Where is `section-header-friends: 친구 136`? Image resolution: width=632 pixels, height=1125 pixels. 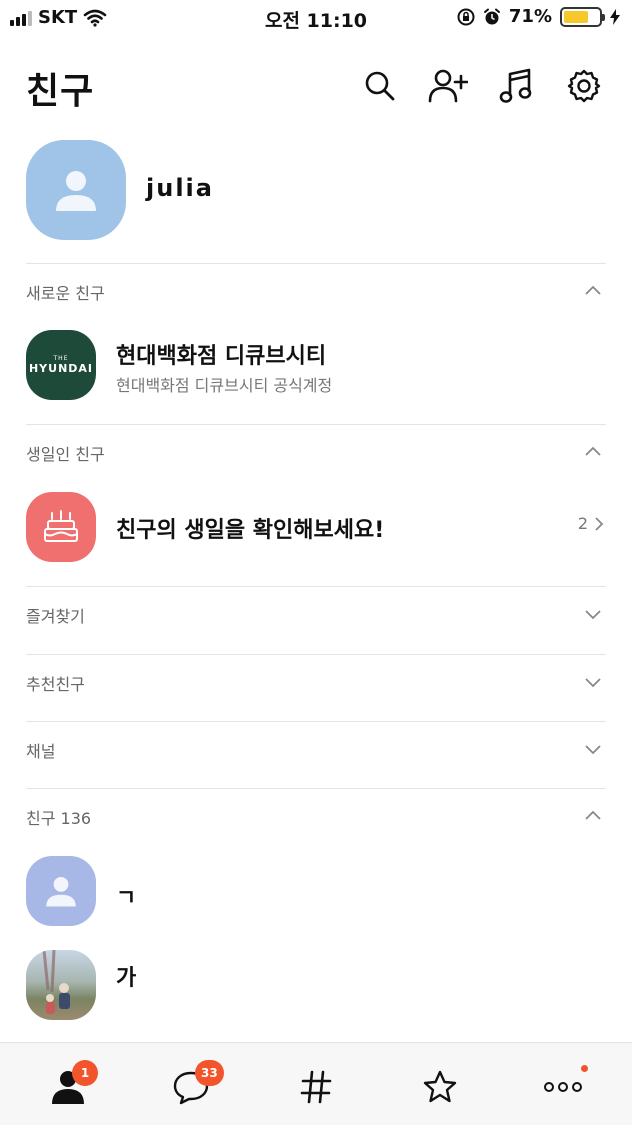 section-header-friends: 친구 136 is located at coordinates (316, 817).